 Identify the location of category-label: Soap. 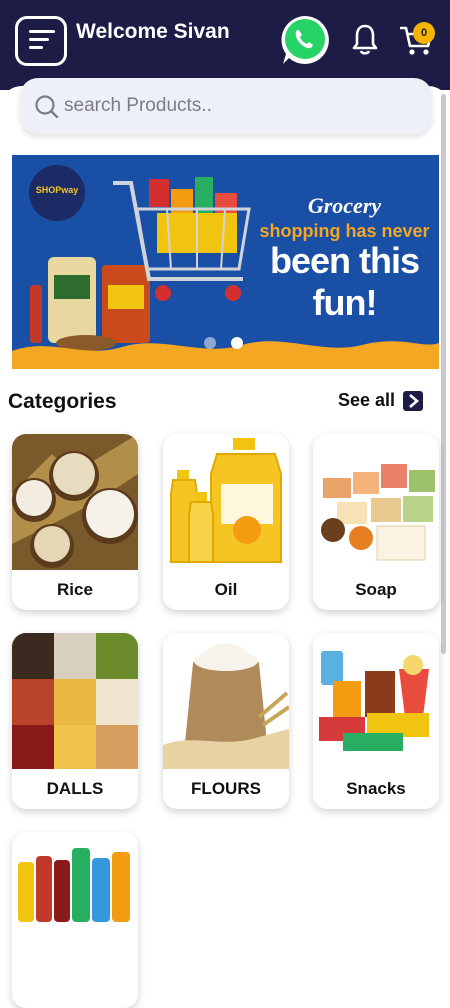
(376, 589).